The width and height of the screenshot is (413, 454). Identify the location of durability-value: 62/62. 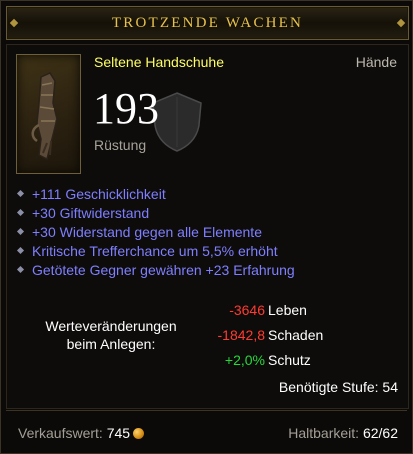
(380, 433).